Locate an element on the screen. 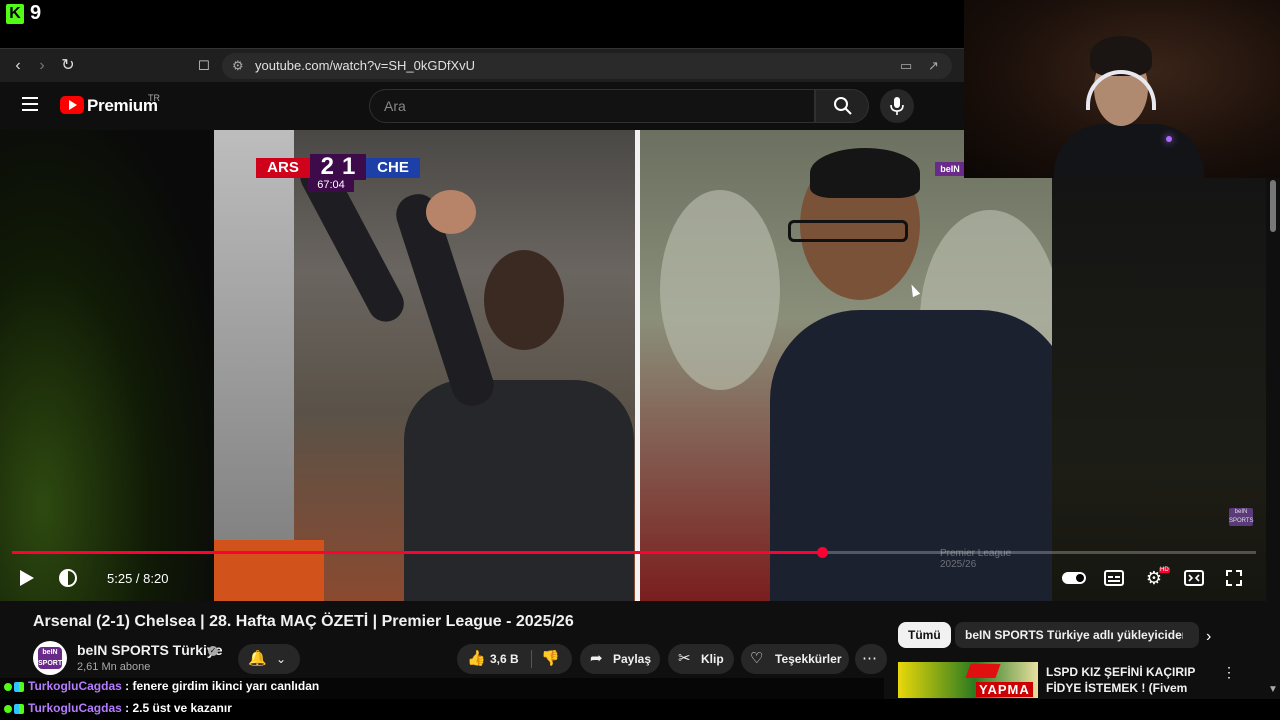  away-team: CHE is located at coordinates (393, 168).